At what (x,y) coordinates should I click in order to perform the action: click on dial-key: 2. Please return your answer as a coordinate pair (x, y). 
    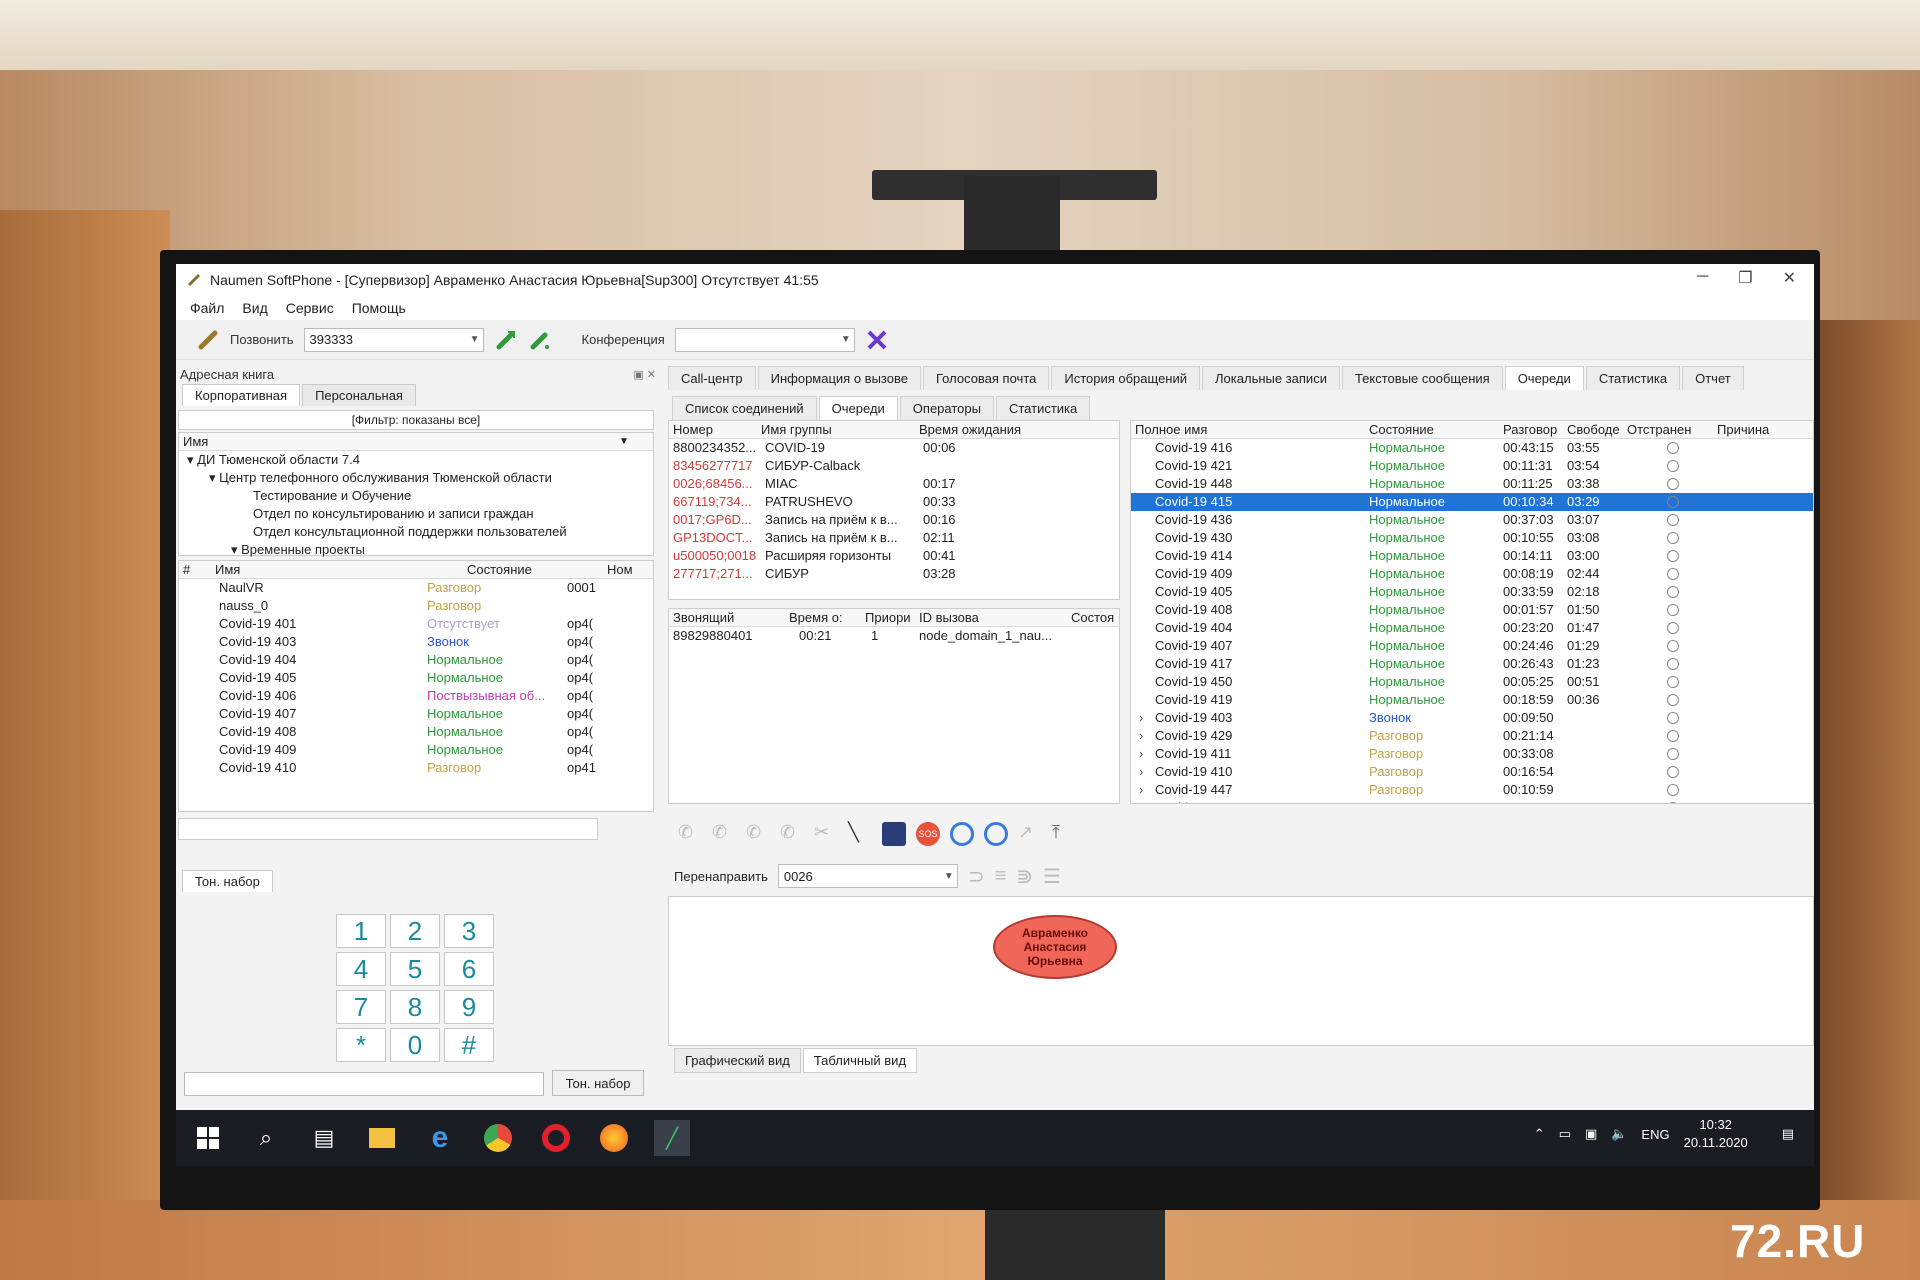
    Looking at the image, I should click on (415, 931).